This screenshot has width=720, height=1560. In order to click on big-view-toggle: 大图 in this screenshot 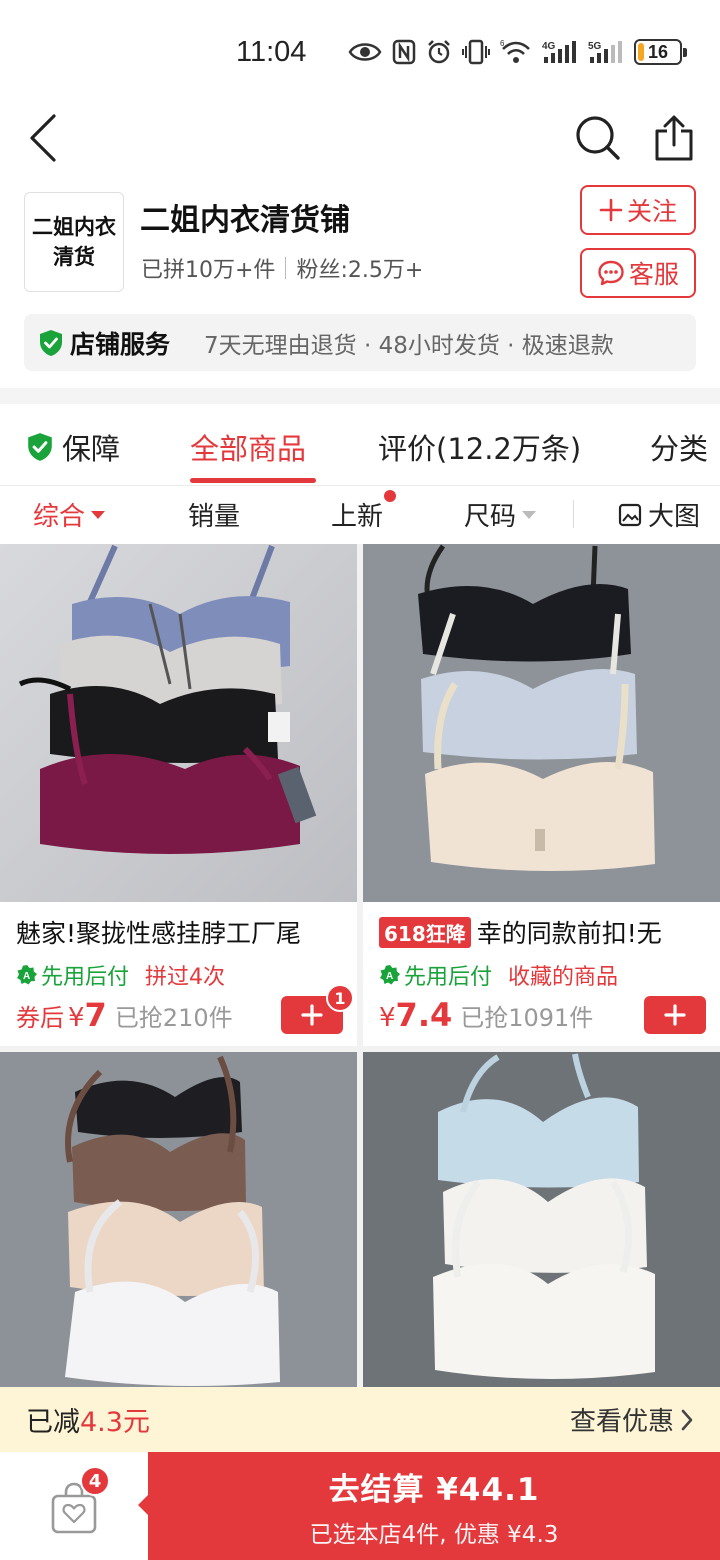, I will do `click(659, 514)`.